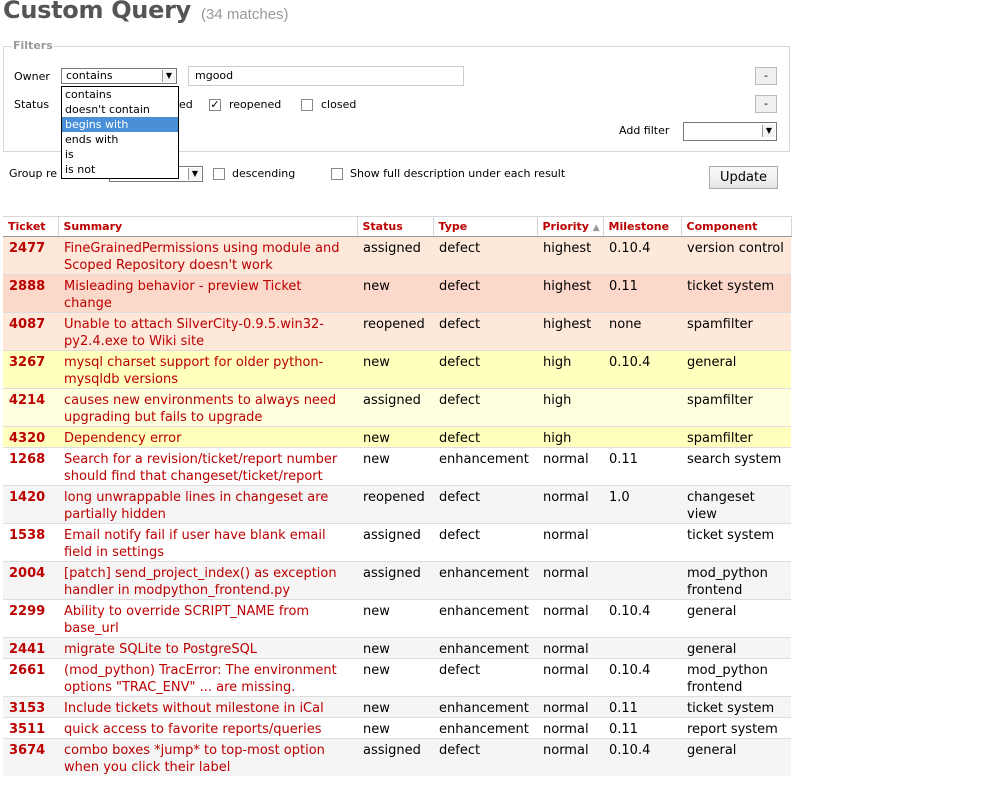  Describe the element at coordinates (30, 293) in the screenshot. I see `ticket-id-link: 2888` at that location.